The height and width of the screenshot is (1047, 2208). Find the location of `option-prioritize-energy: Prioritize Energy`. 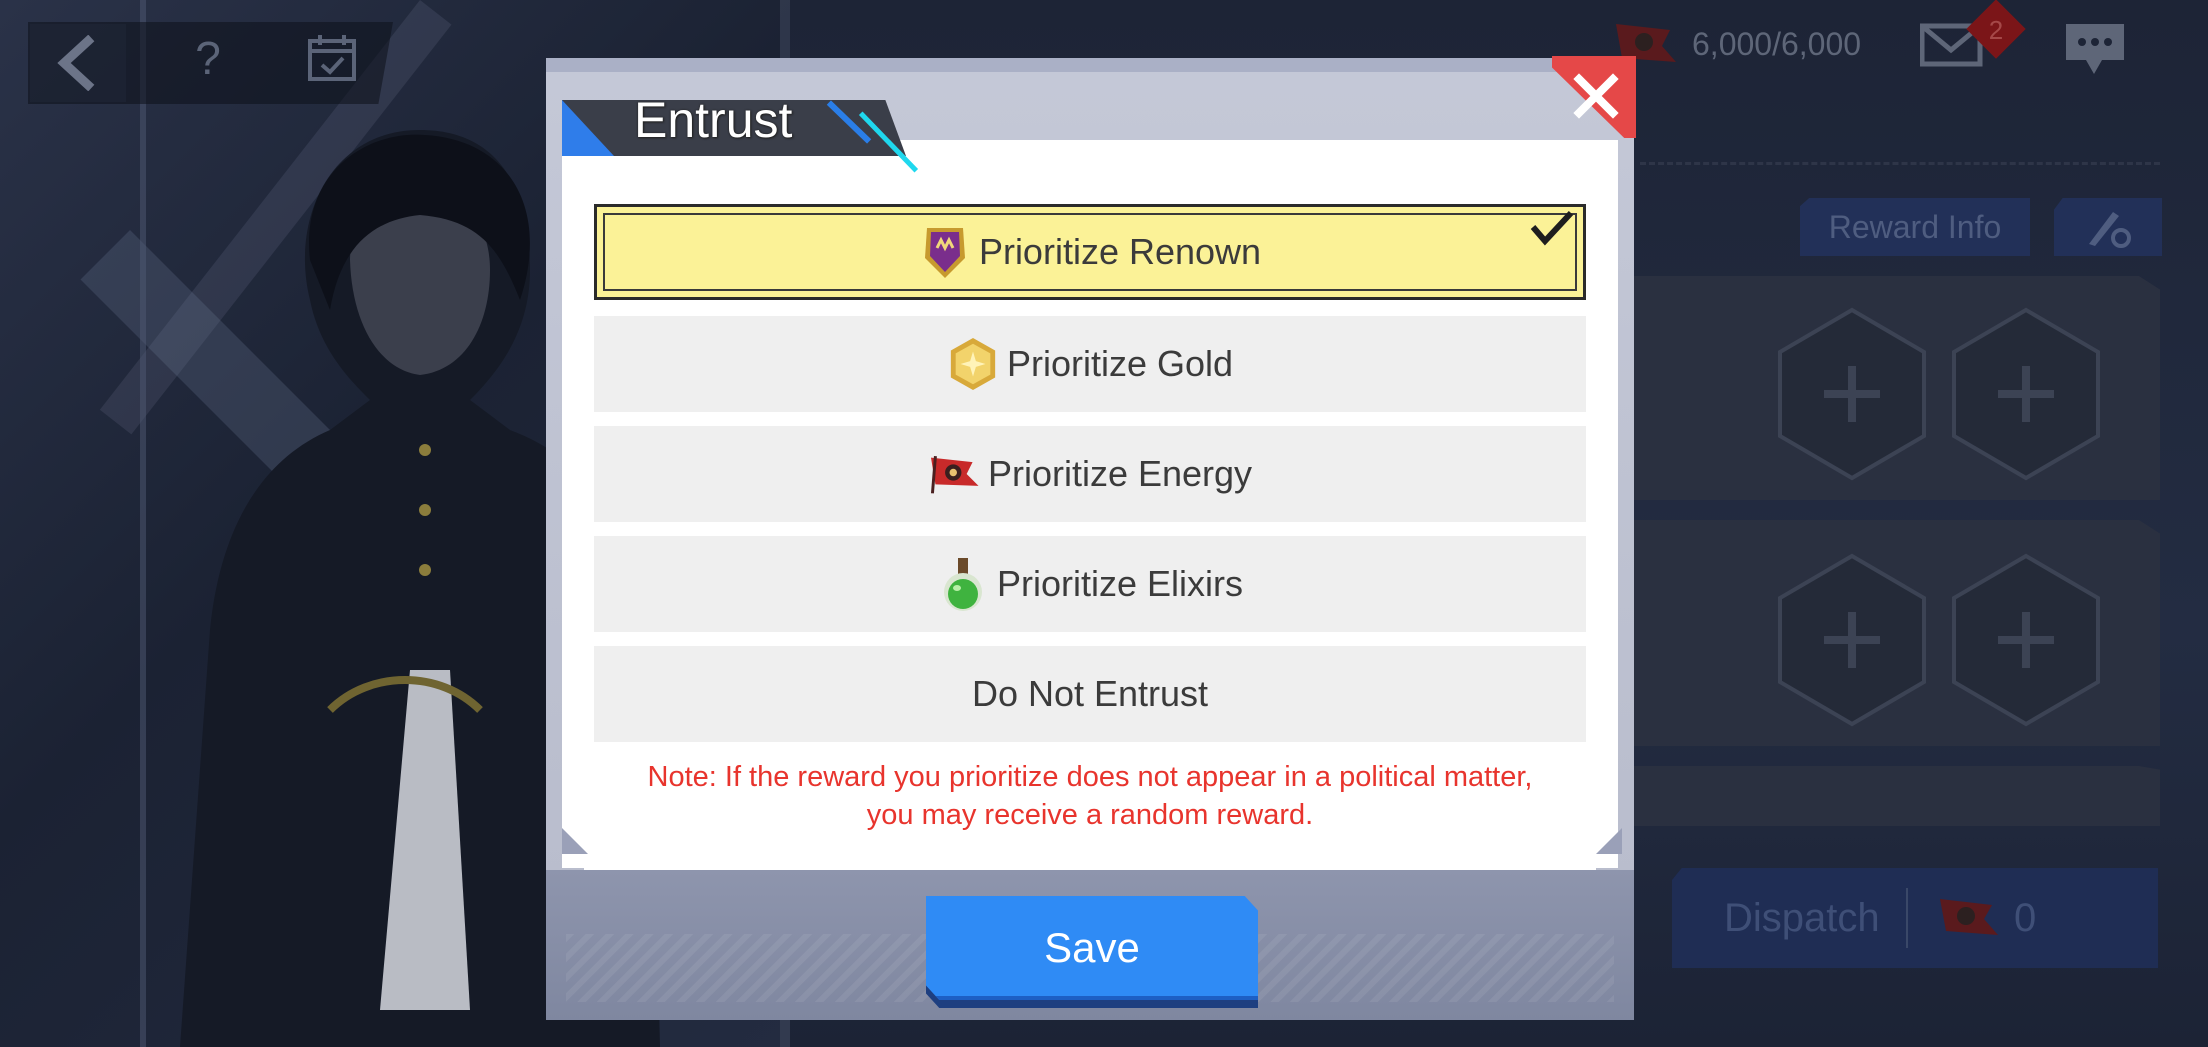

option-prioritize-energy: Prioritize Energy is located at coordinates (1090, 474).